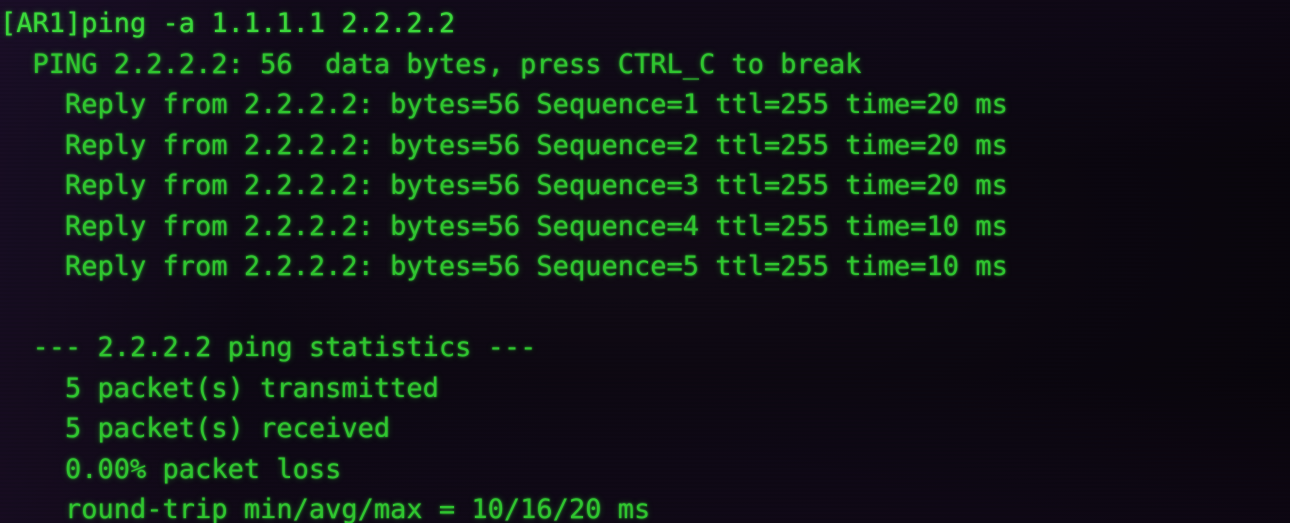  I want to click on packet-loss-line: 0.00% packet loss, so click(171, 469).